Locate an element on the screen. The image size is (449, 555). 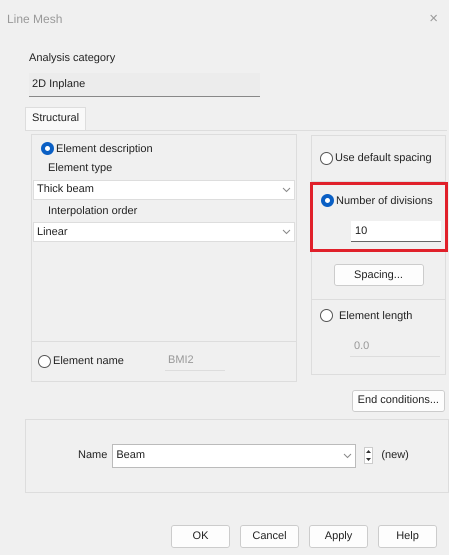
value-field: 10 is located at coordinates (396, 231).